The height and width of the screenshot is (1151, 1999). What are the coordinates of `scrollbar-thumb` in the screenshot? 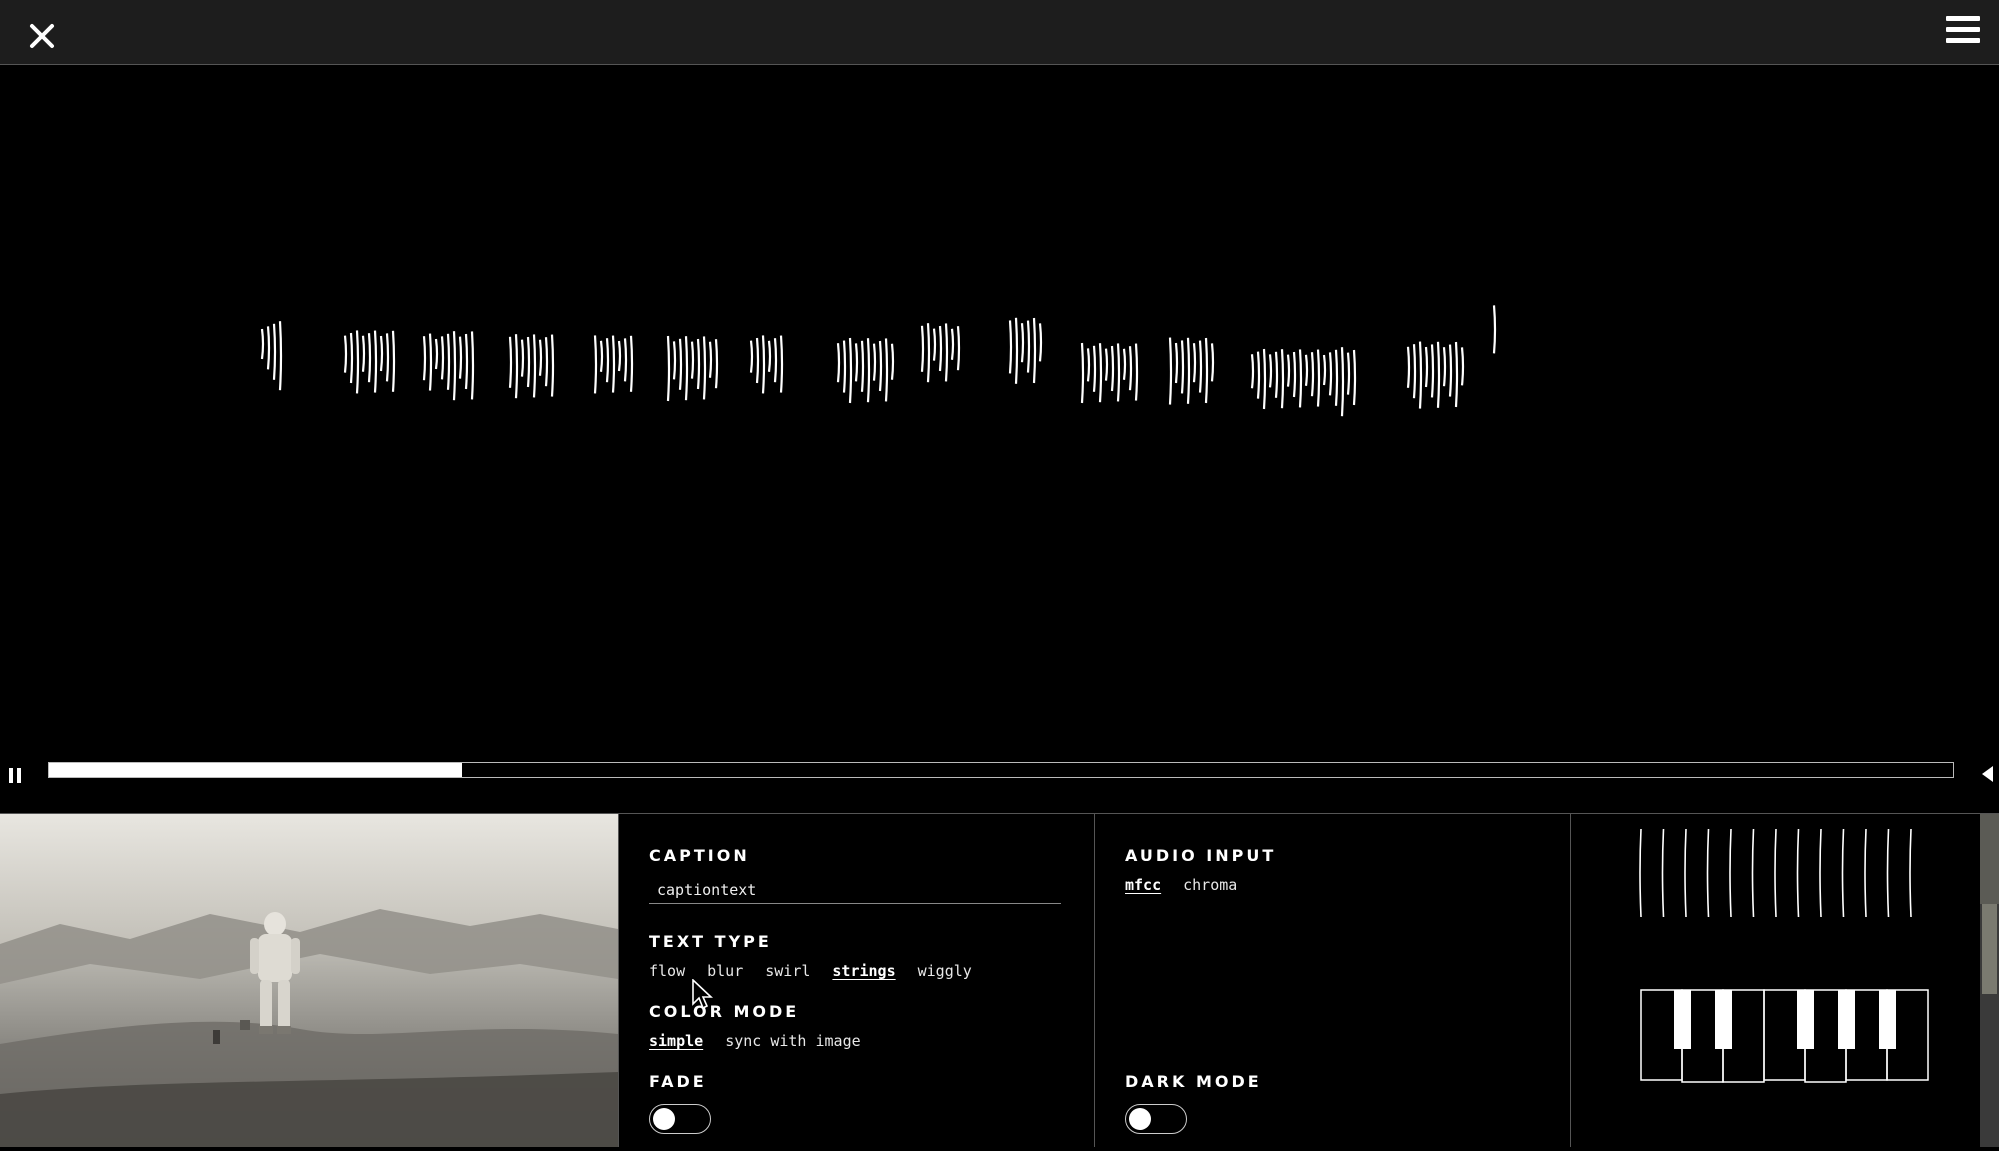 It's located at (1989, 949).